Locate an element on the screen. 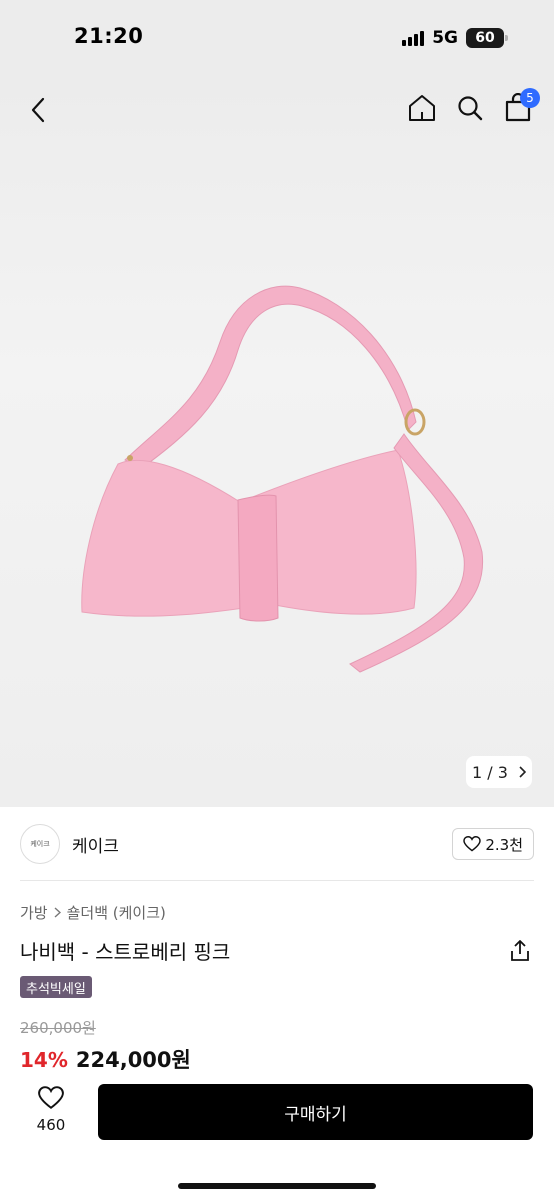 The image size is (554, 1200). gallery-total: 3 is located at coordinates (502, 772).